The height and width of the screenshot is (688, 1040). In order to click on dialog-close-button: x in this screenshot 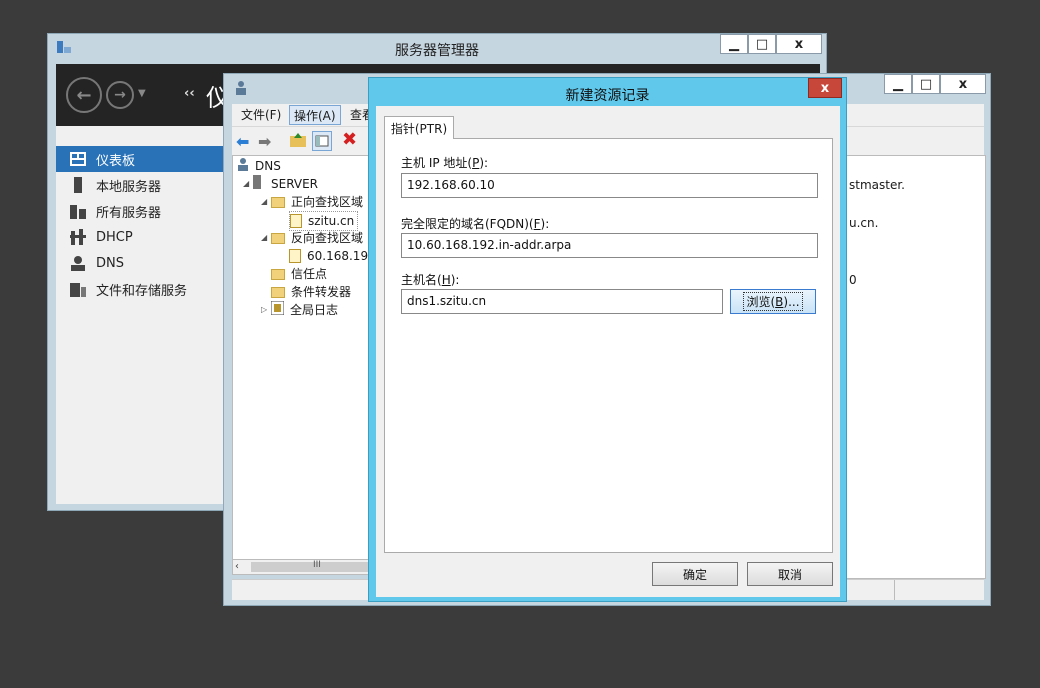, I will do `click(825, 88)`.